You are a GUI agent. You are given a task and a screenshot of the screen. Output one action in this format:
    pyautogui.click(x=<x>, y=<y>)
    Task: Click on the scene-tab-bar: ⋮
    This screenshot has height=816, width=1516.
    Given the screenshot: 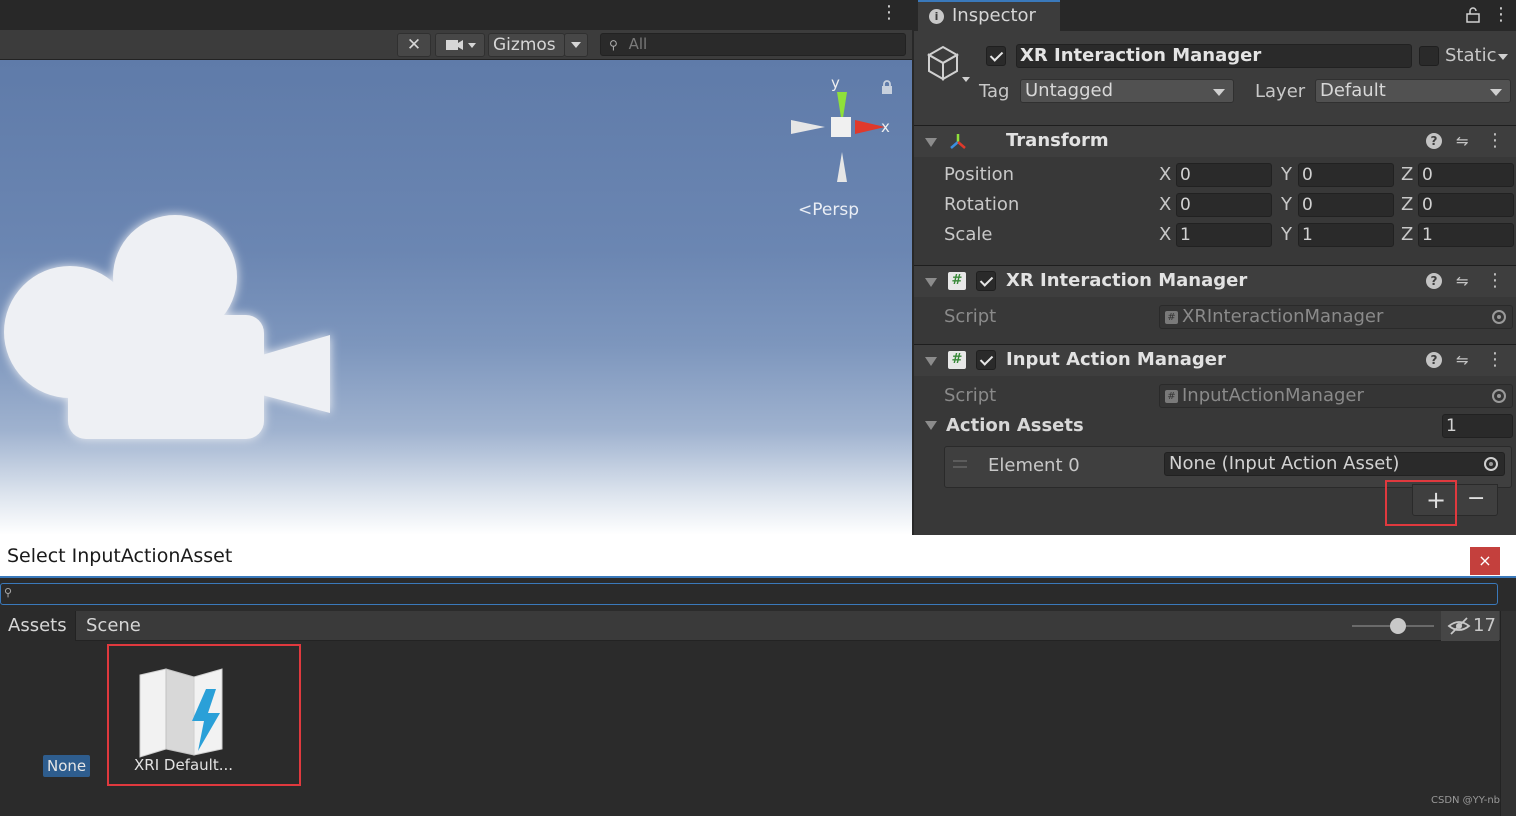 What is the action you would take?
    pyautogui.click(x=456, y=15)
    